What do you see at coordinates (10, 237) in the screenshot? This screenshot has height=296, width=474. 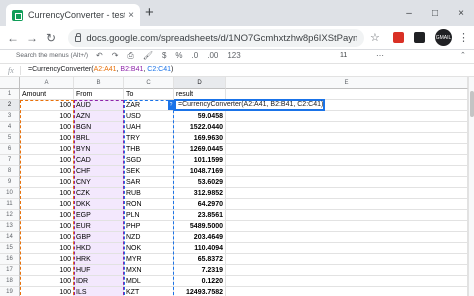 I see `row-header: 14` at bounding box center [10, 237].